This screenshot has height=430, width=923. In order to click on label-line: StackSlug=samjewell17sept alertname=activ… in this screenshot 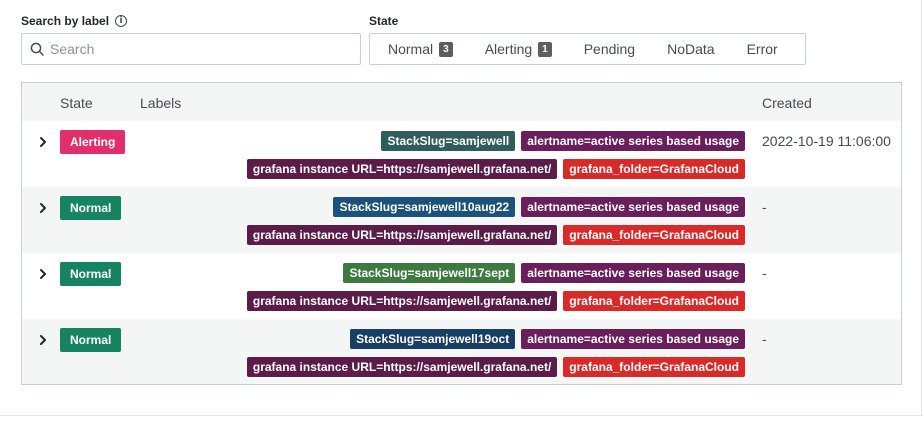, I will do `click(544, 273)`.